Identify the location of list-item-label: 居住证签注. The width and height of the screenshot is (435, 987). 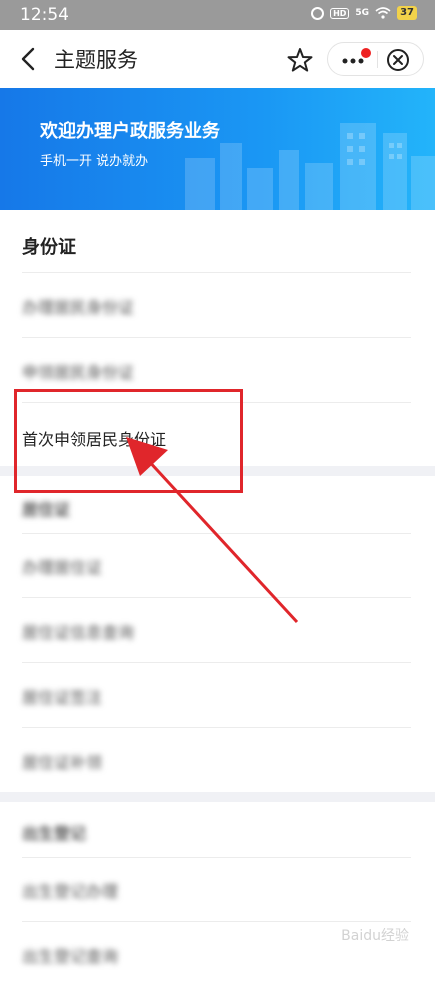
(62, 697).